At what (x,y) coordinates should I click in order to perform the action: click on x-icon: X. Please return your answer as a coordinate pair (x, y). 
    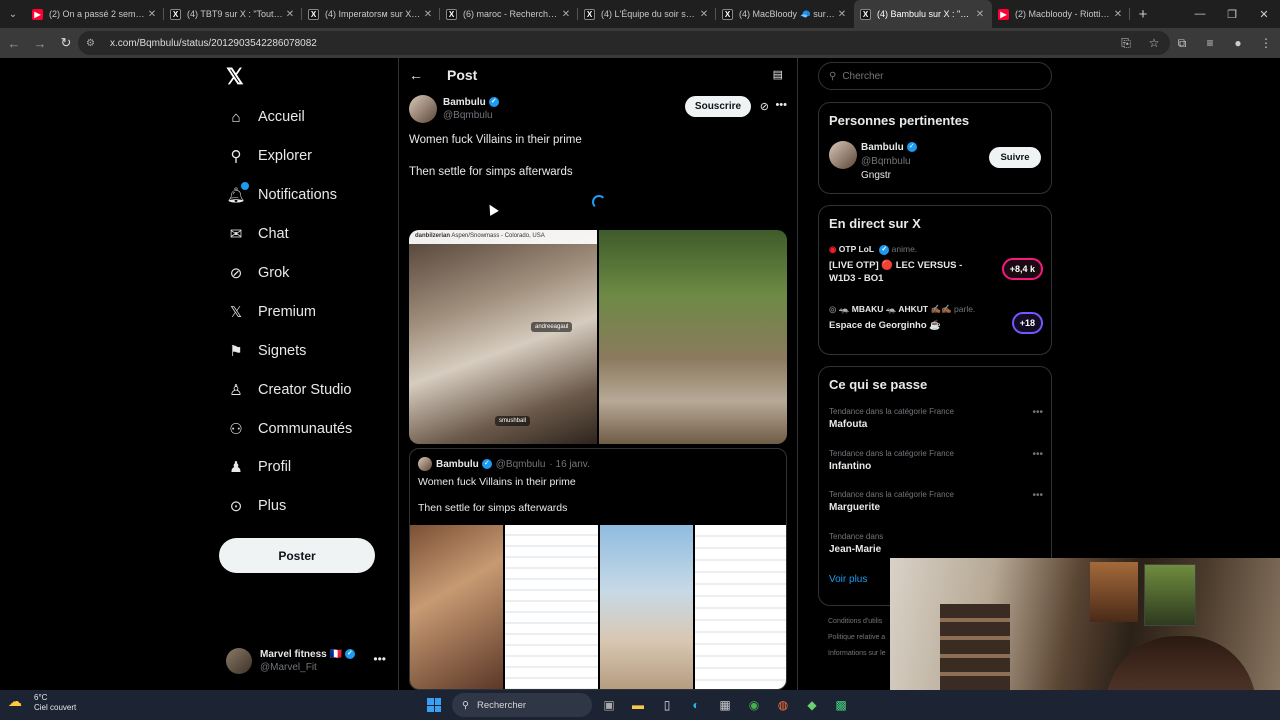
    Looking at the image, I should click on (451, 14).